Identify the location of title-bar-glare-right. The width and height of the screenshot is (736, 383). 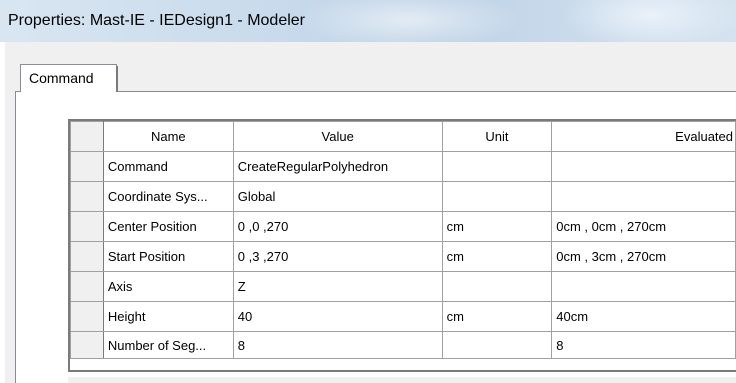
(648, 21).